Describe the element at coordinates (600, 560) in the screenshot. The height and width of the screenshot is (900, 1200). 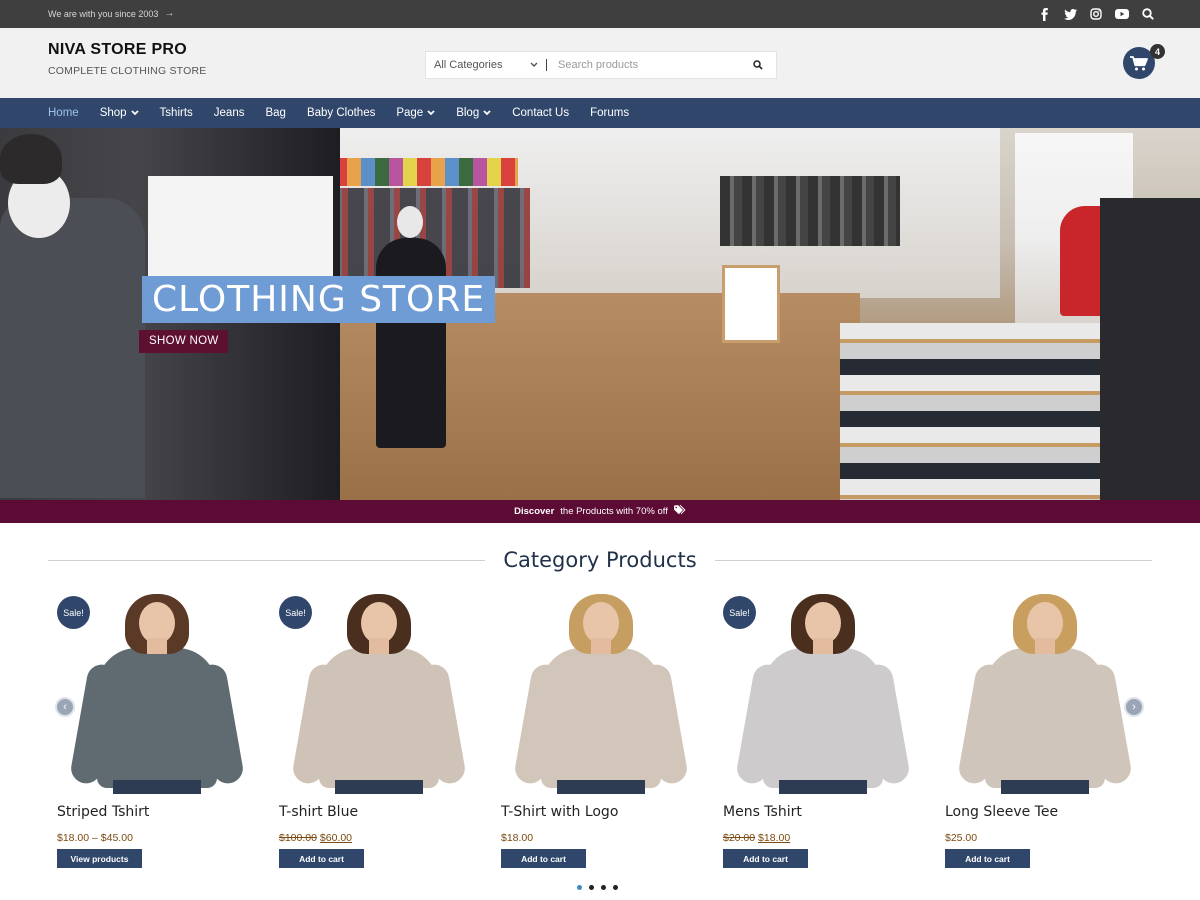
I see `category-products-heading: Category Products` at that location.